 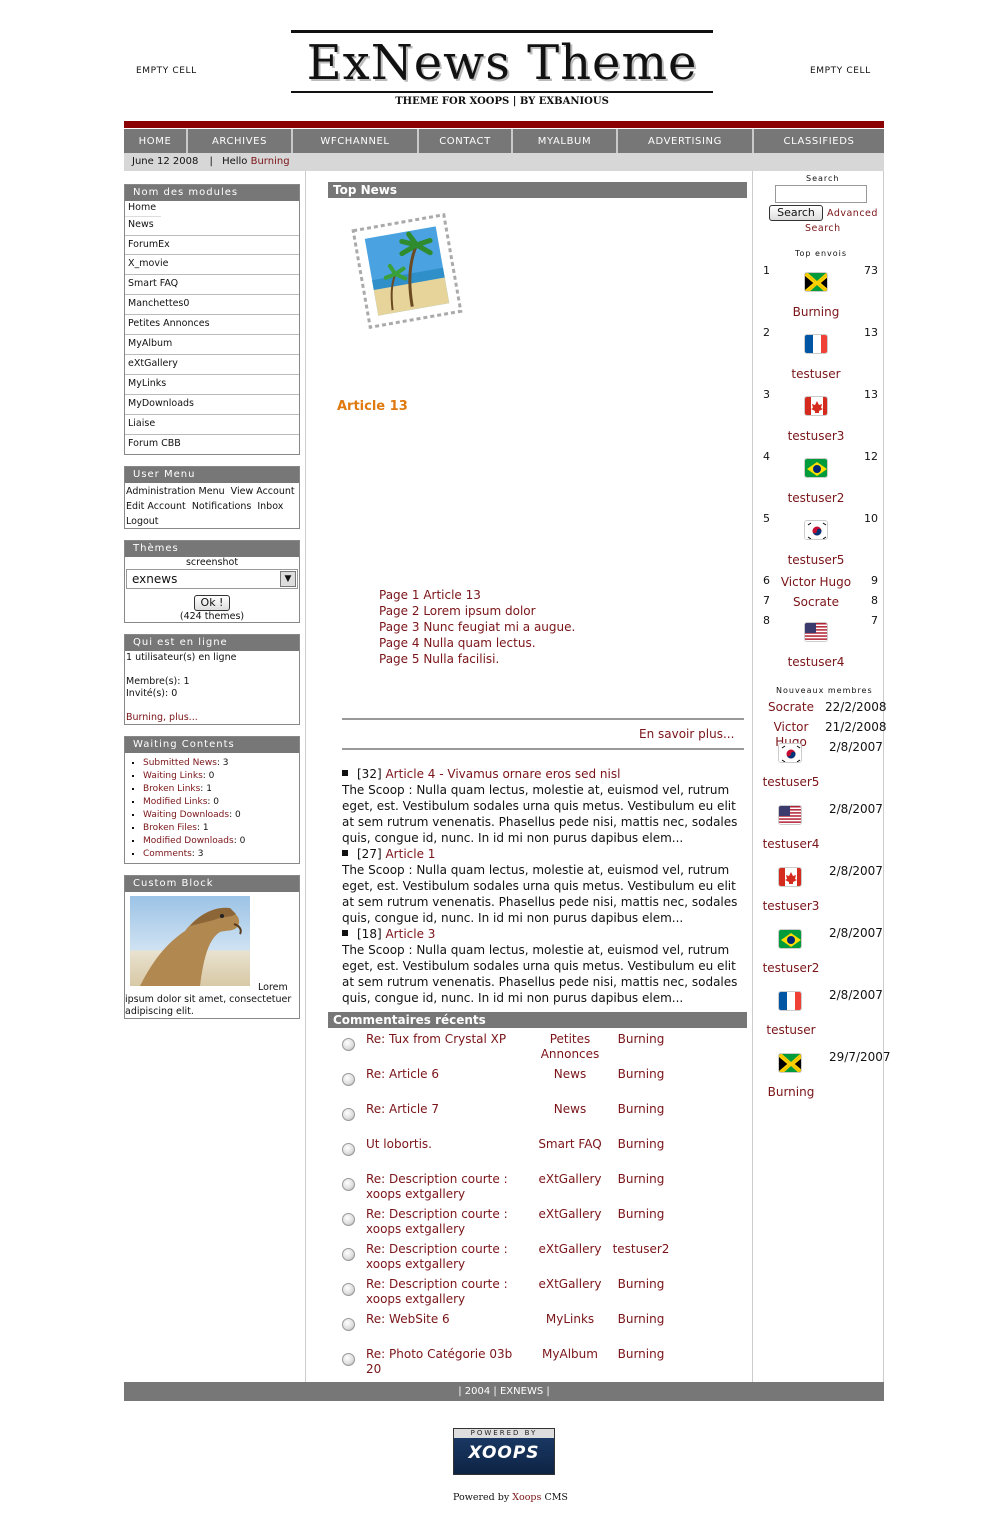 I want to click on module-link-liaise: Liaise, so click(x=212, y=425).